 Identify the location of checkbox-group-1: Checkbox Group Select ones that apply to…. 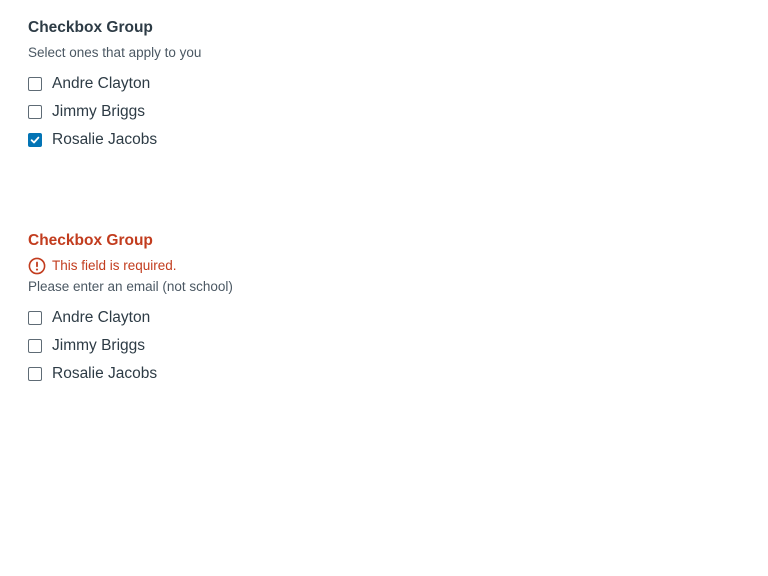
(114, 85).